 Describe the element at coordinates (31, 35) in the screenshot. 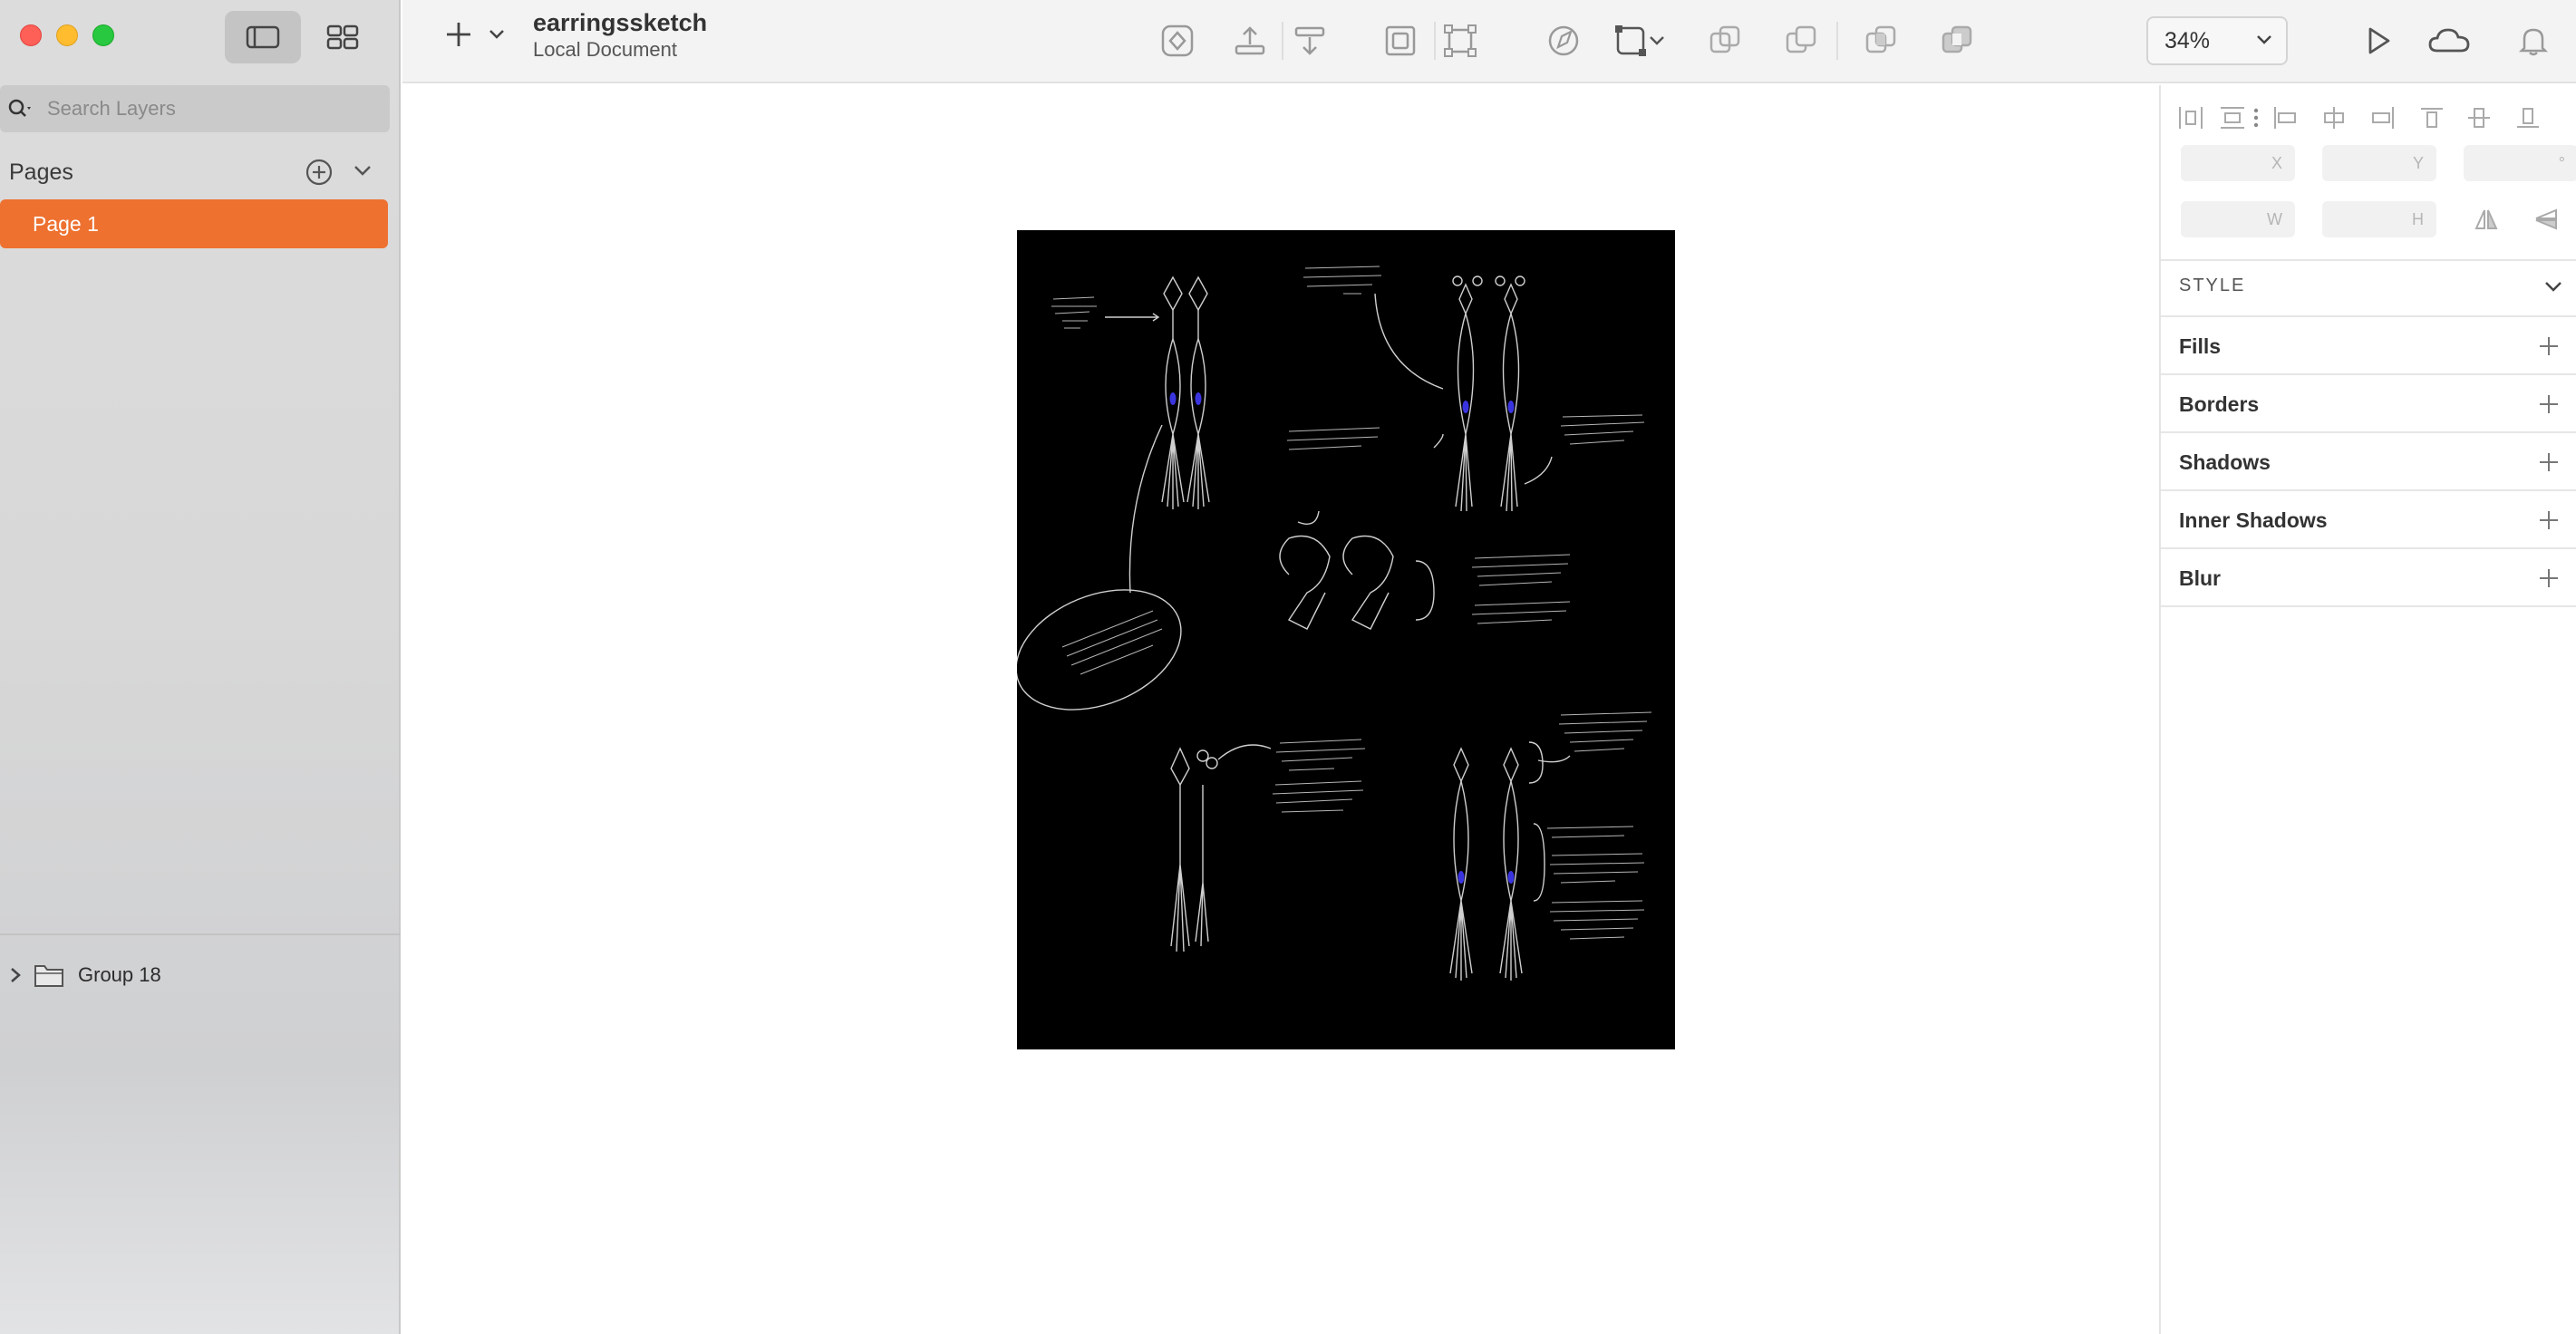

I see `close-window-button` at that location.